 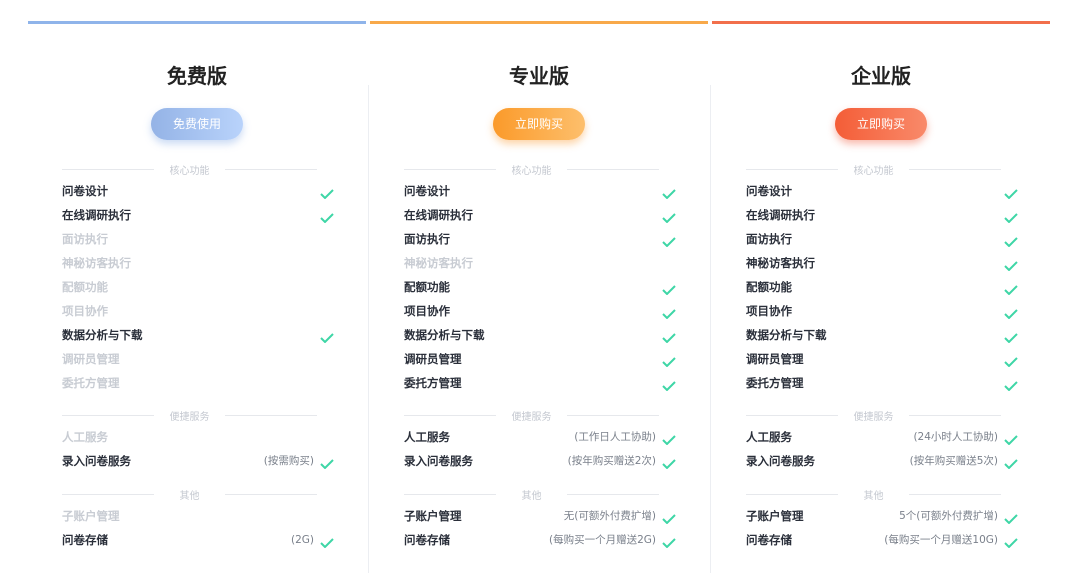 What do you see at coordinates (96, 263) in the screenshot?
I see `feature-label: 神秘访客执行` at bounding box center [96, 263].